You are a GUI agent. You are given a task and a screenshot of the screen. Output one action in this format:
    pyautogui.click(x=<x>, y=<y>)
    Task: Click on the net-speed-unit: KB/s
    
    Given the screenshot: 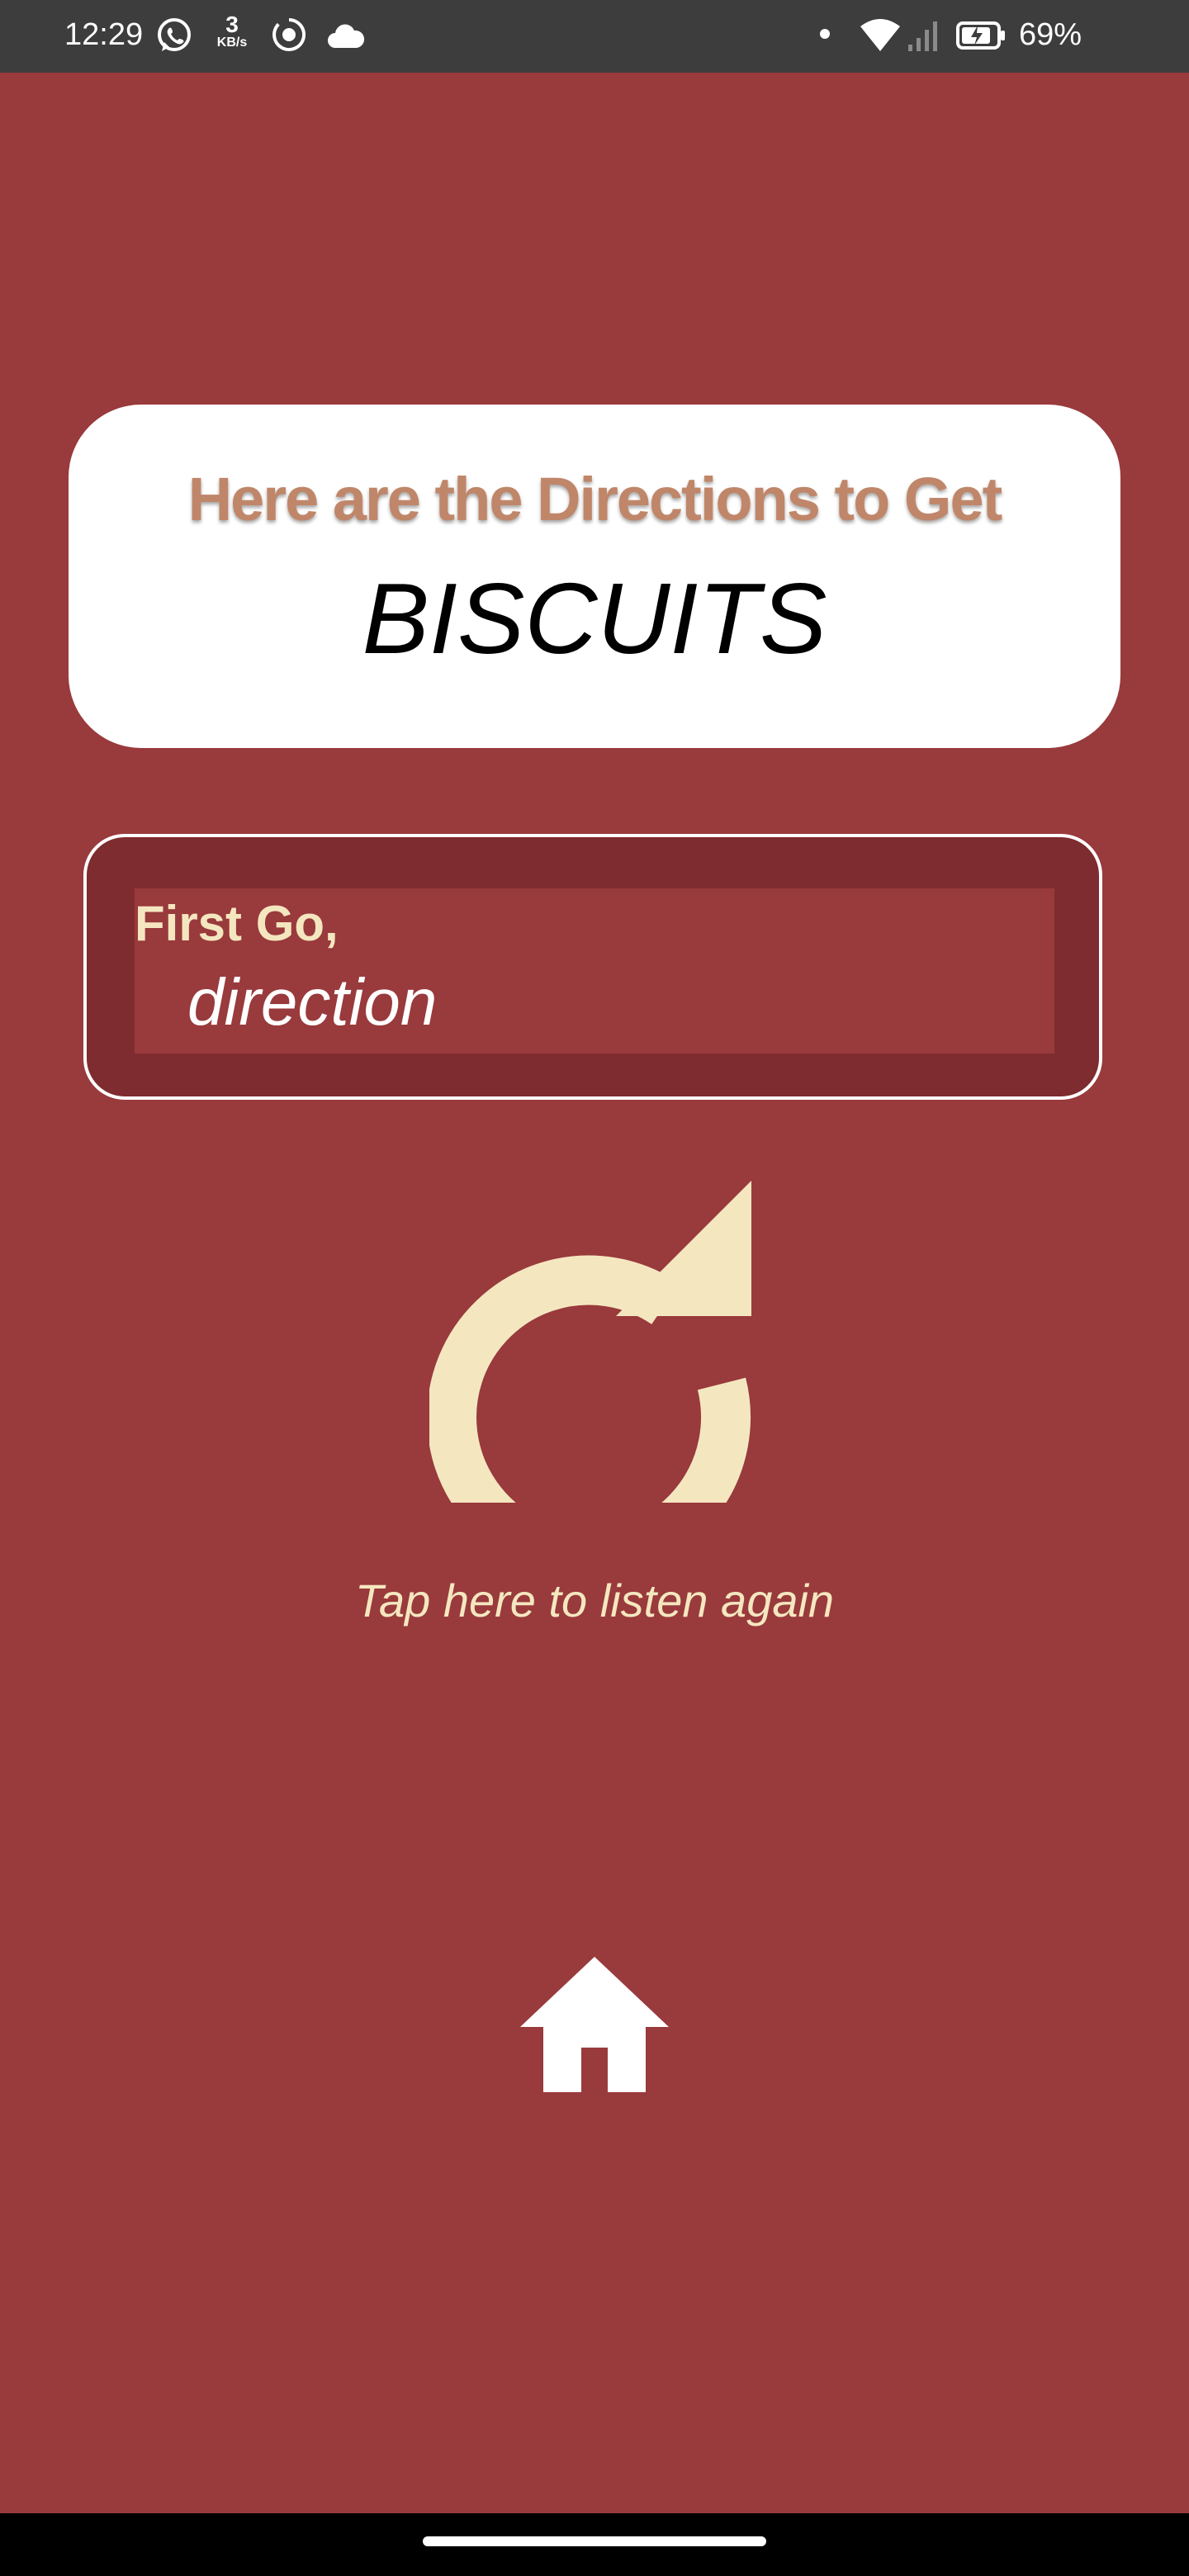 What is the action you would take?
    pyautogui.click(x=232, y=43)
    